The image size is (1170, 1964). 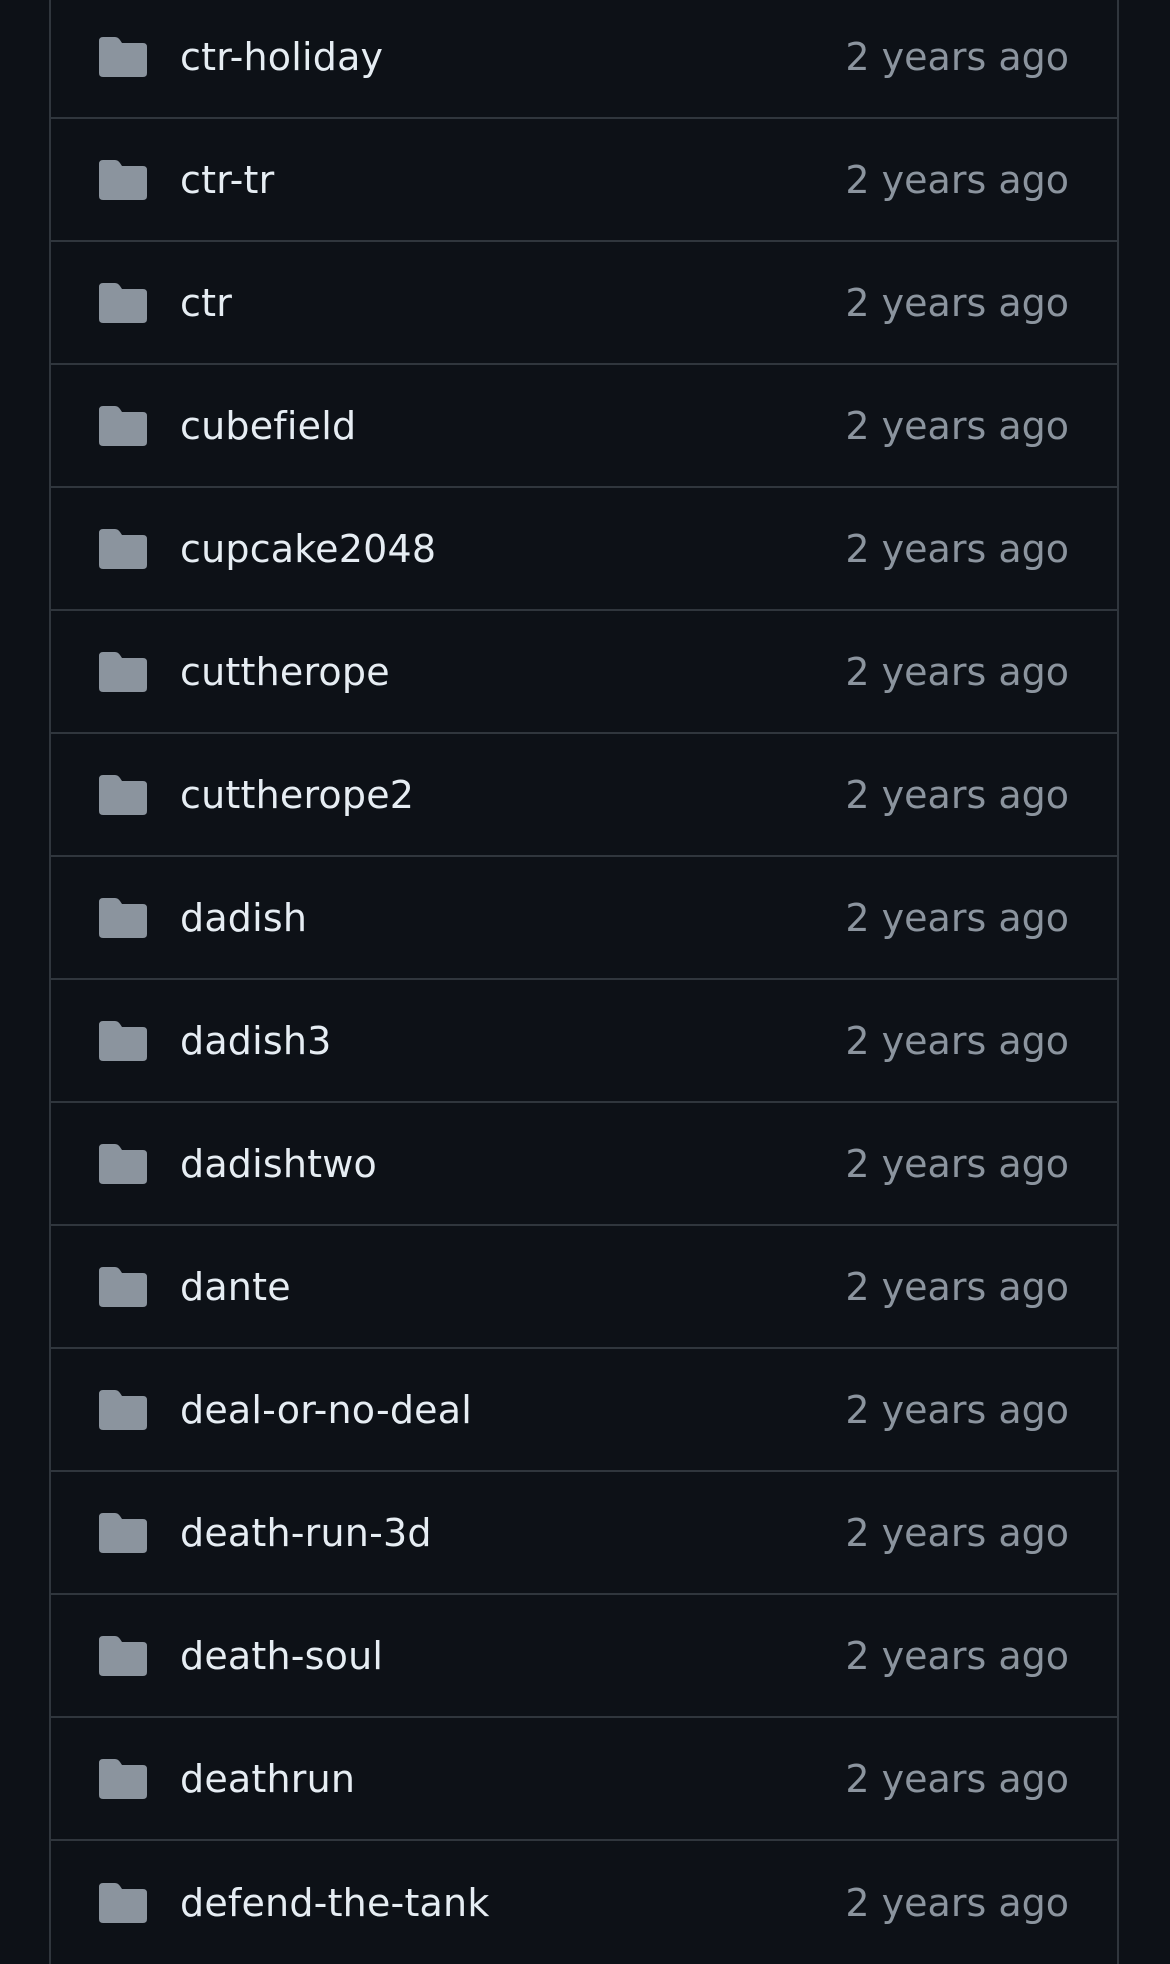 I want to click on file-name: defend-the-tank, so click(x=335, y=1903).